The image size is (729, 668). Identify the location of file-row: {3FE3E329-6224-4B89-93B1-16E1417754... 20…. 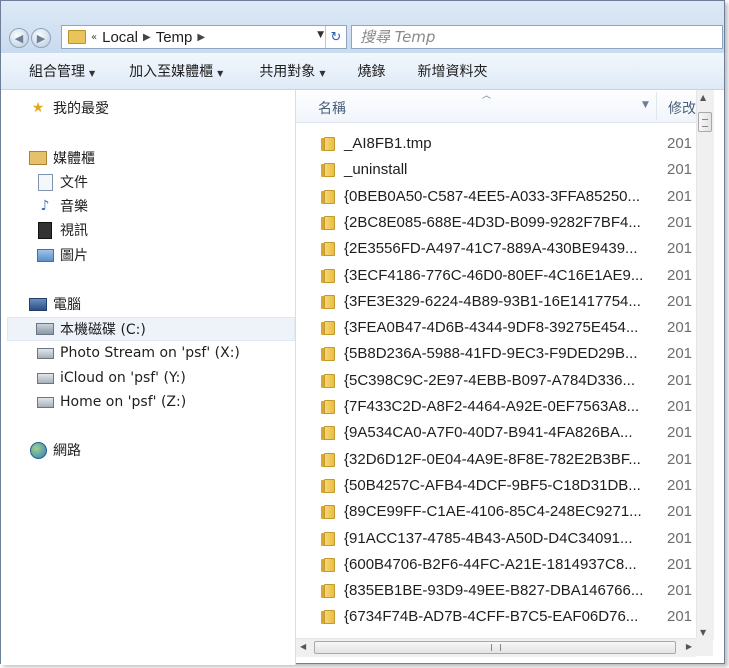
(496, 302).